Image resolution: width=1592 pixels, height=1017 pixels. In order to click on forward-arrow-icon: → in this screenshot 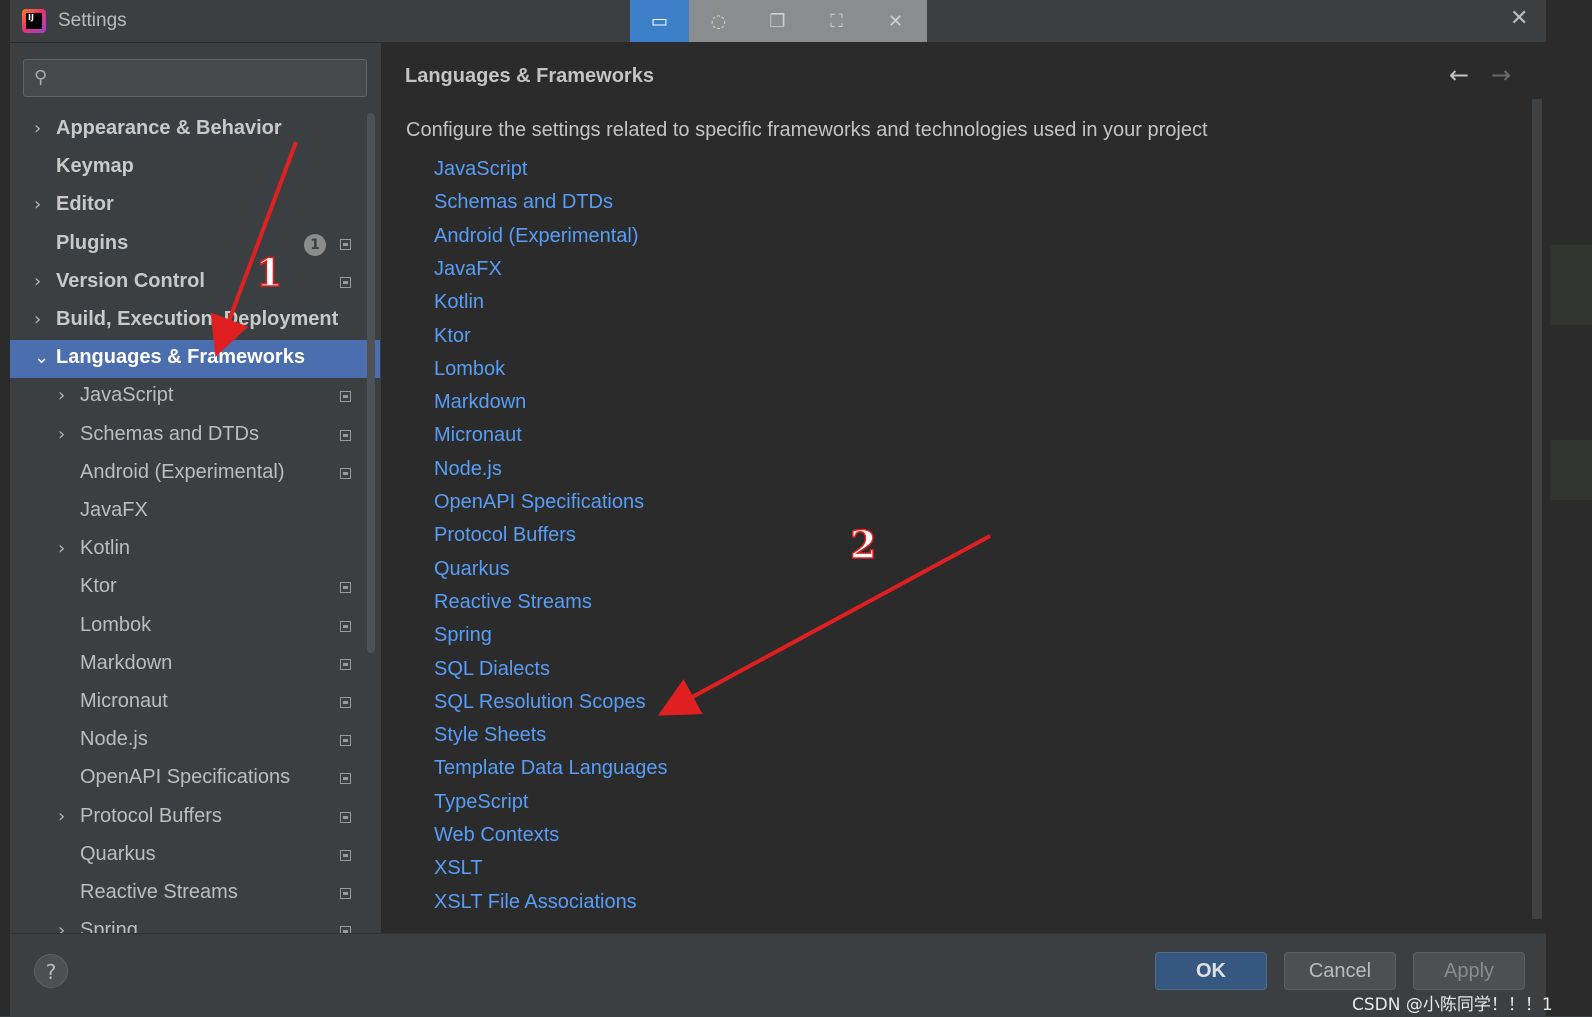, I will do `click(1501, 75)`.